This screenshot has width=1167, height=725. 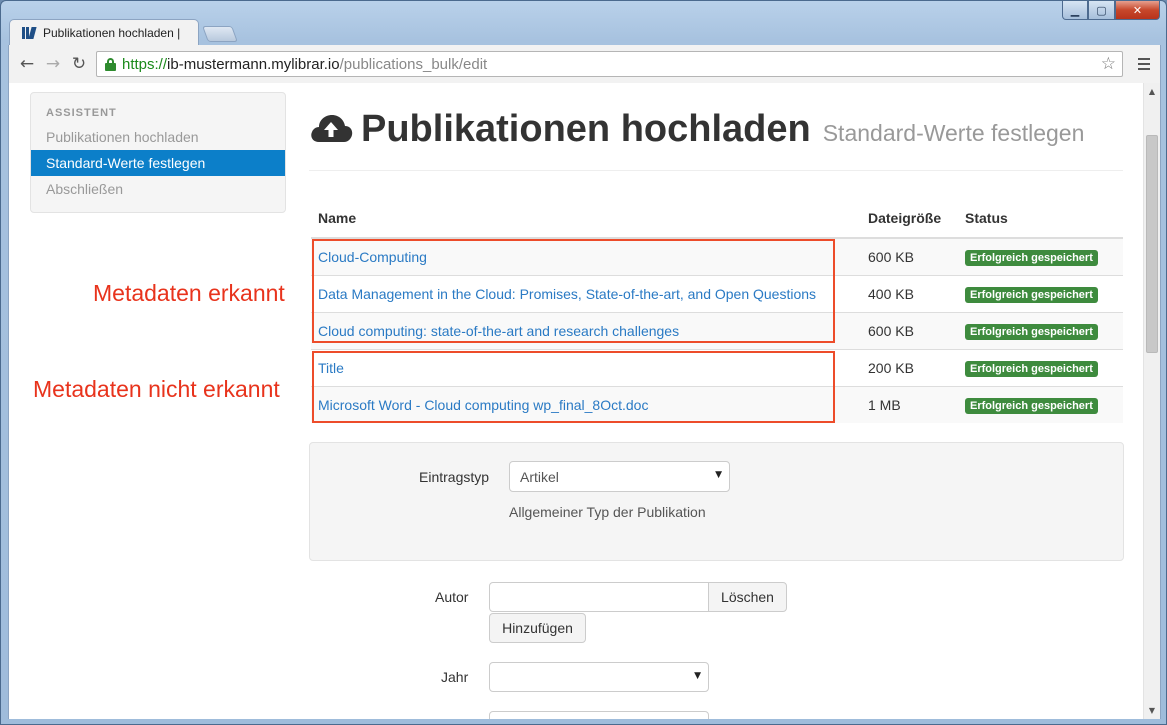 What do you see at coordinates (909, 404) in the screenshot?
I see `file-size-cell: 1 MB` at bounding box center [909, 404].